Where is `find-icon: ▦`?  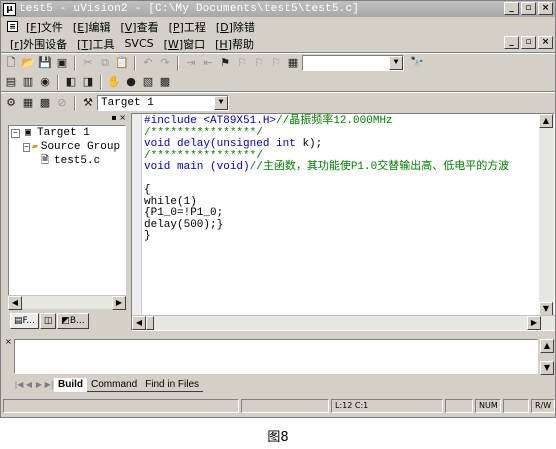 find-icon: ▦ is located at coordinates (293, 63).